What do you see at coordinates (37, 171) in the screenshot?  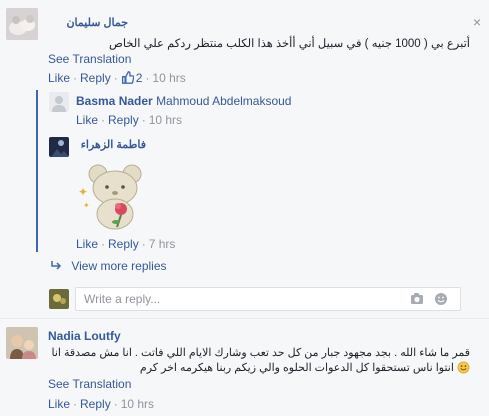 I see `reply-thread-line` at bounding box center [37, 171].